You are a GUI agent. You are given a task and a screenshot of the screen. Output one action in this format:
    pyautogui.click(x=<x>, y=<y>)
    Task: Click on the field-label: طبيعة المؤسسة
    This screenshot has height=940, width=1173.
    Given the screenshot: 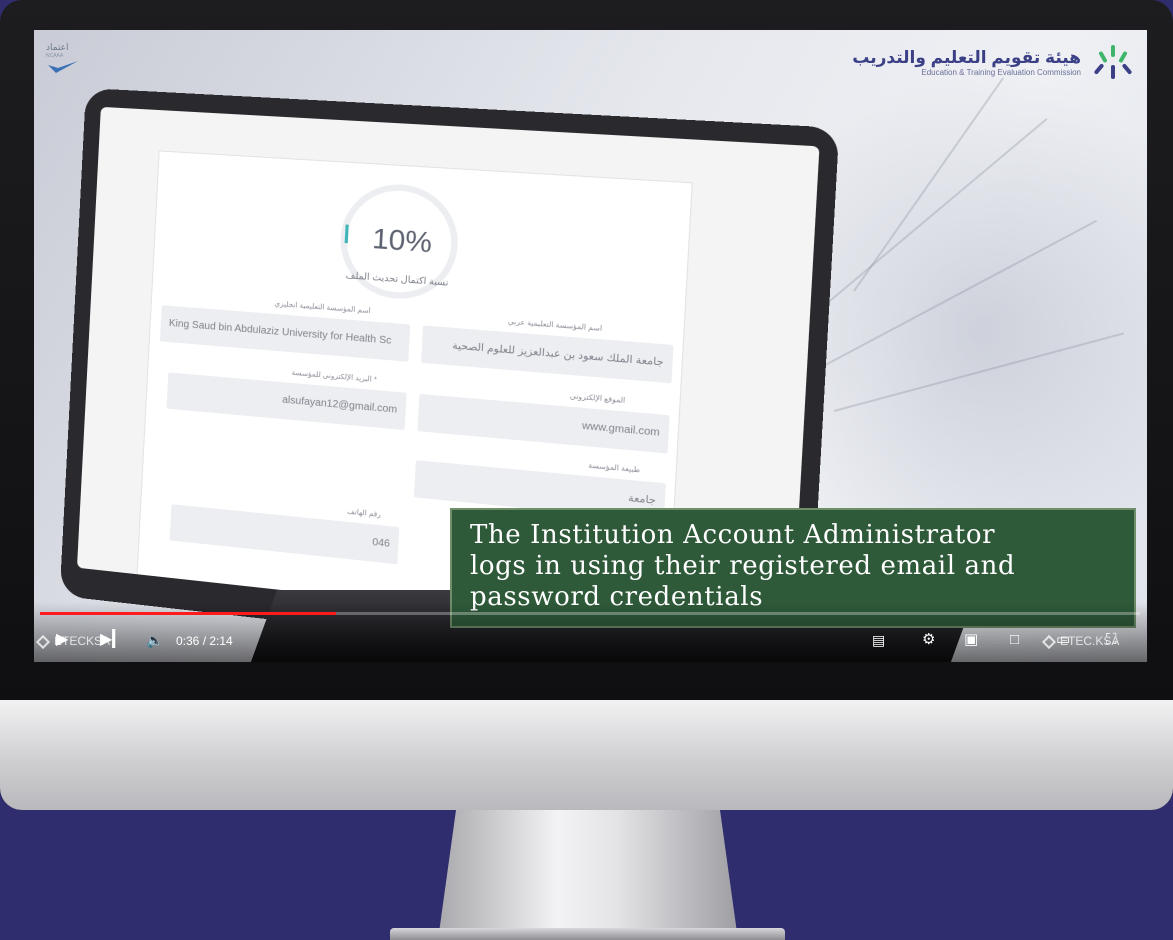 What is the action you would take?
    pyautogui.click(x=614, y=467)
    